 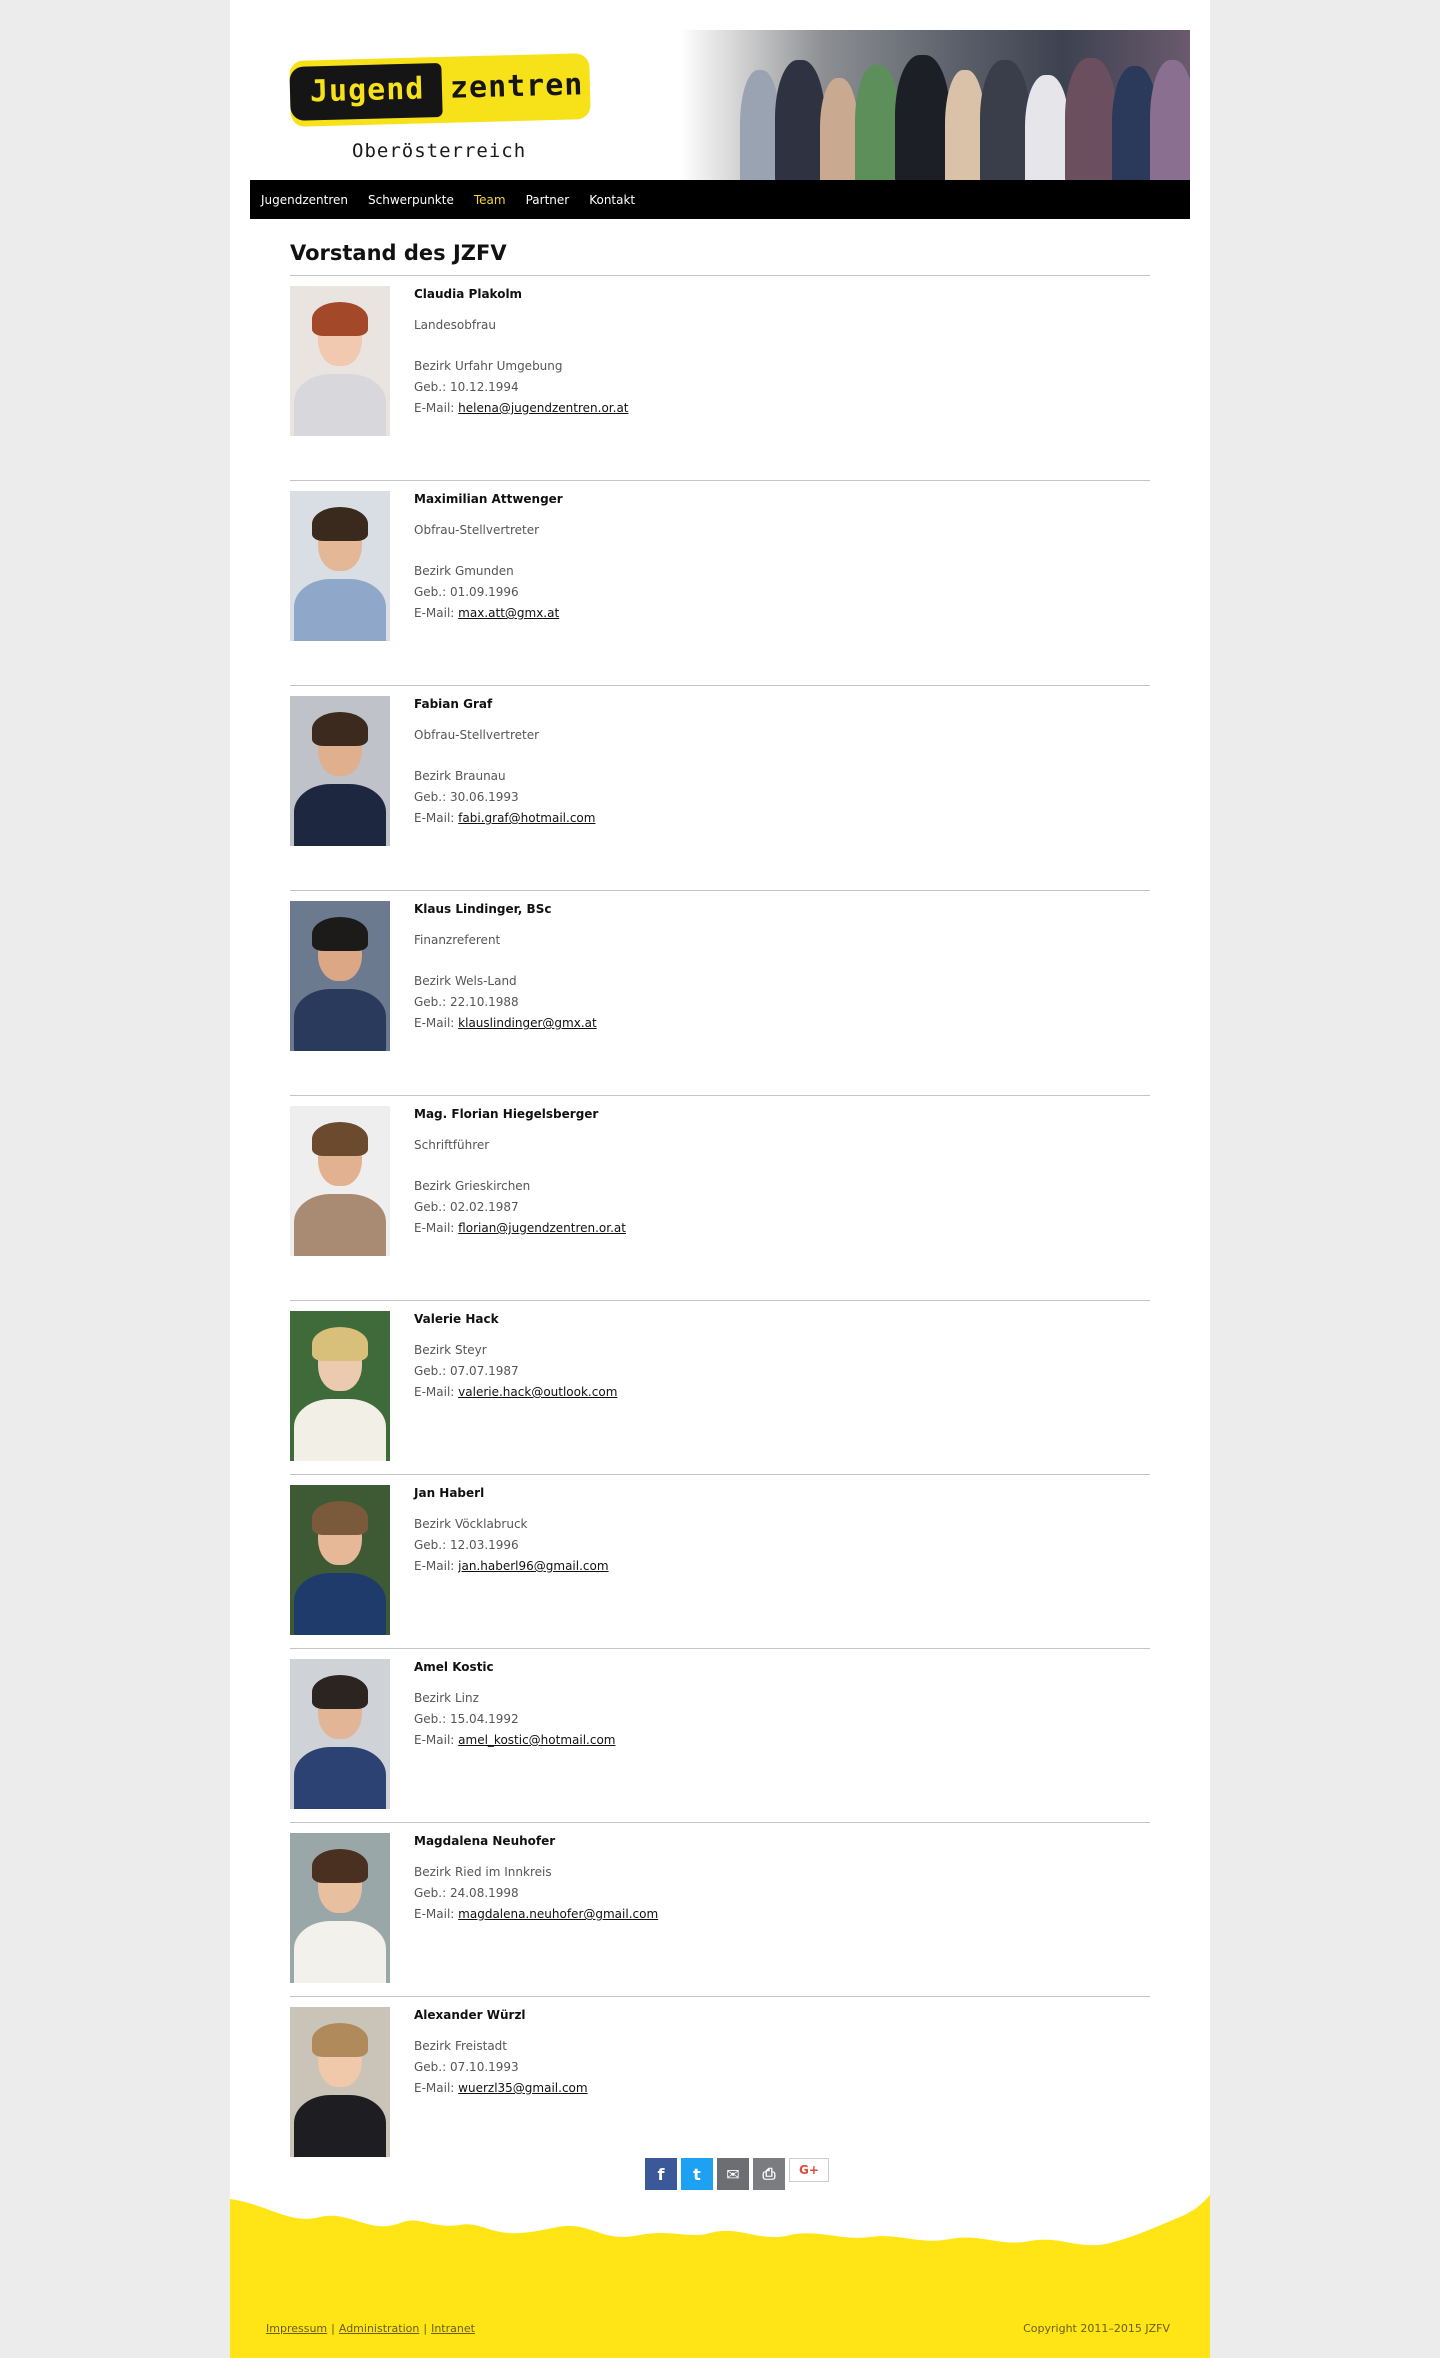 What do you see at coordinates (508, 613) in the screenshot?
I see `member-email-link: max.att@gmx.at` at bounding box center [508, 613].